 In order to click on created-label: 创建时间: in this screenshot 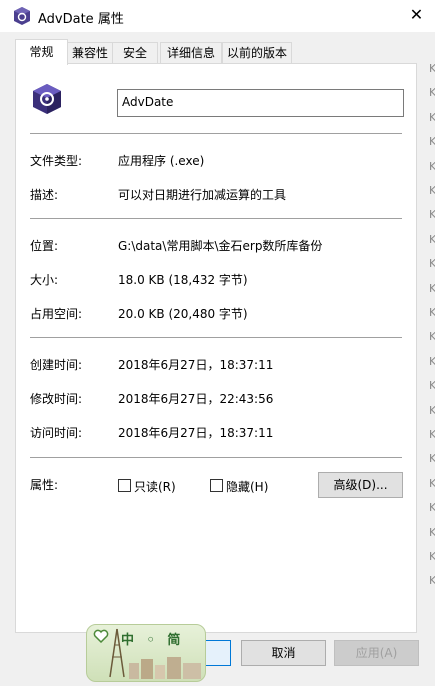, I will do `click(56, 365)`.